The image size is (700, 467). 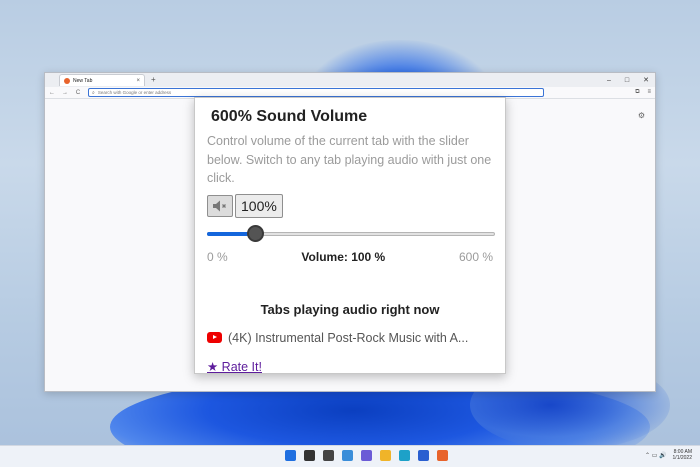 I want to click on slider-thumb, so click(x=255, y=233).